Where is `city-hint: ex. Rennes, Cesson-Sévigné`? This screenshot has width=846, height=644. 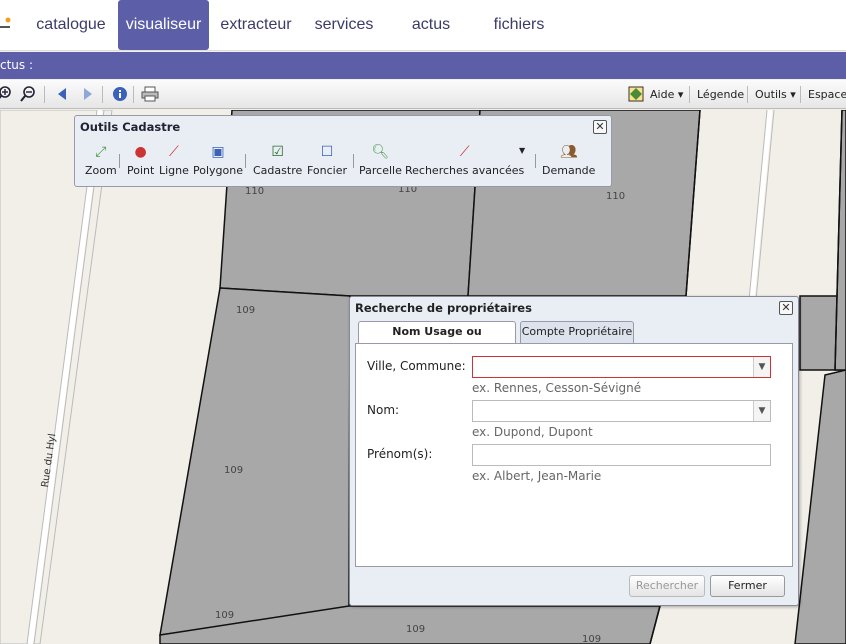
city-hint: ex. Rennes, Cesson-Sévigné is located at coordinates (557, 388).